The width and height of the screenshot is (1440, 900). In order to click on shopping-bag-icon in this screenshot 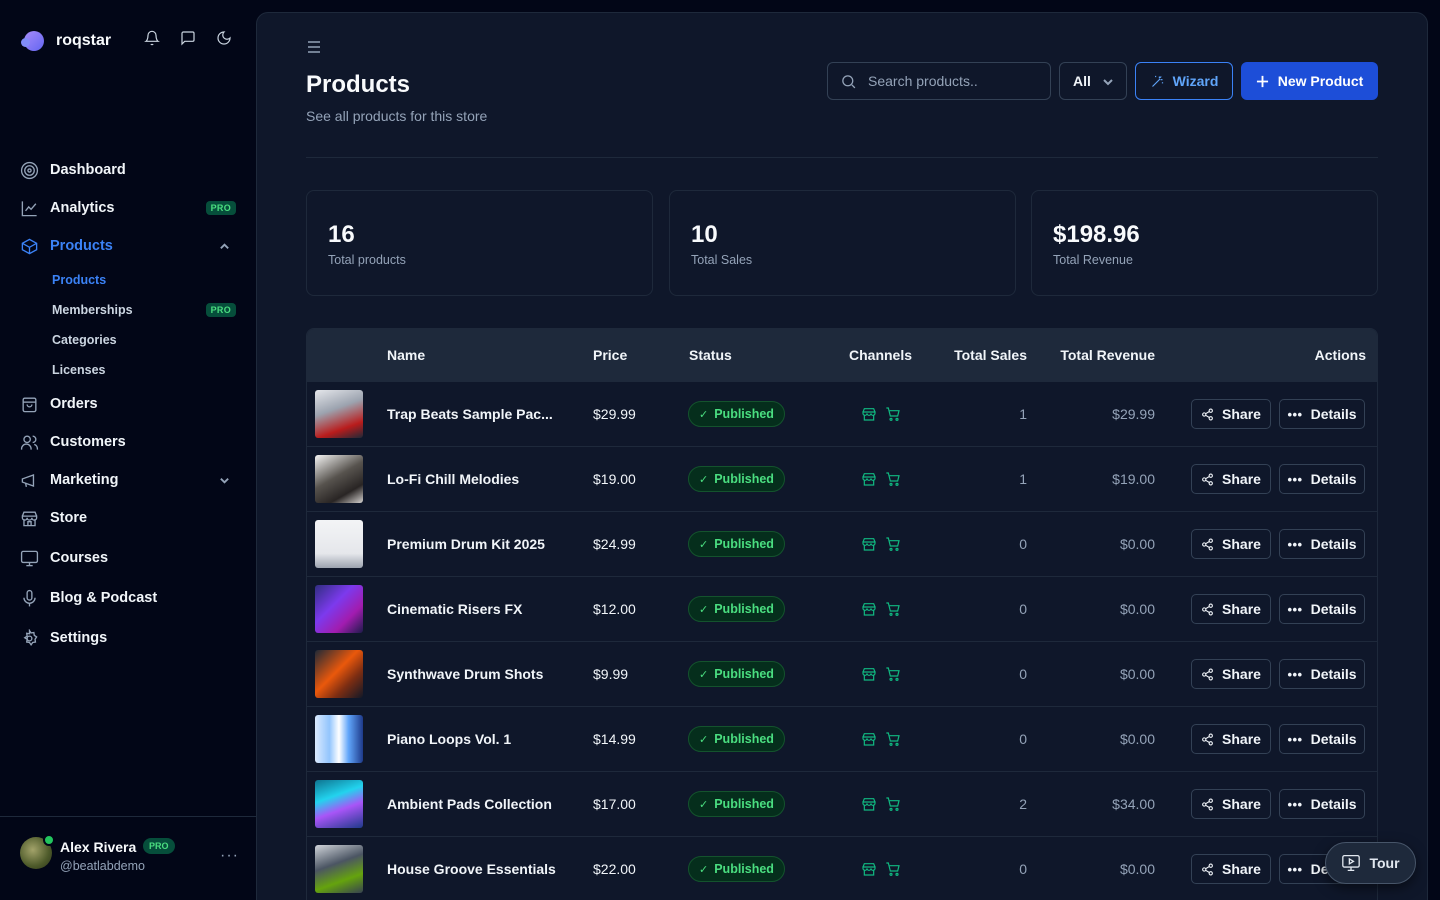, I will do `click(29, 404)`.